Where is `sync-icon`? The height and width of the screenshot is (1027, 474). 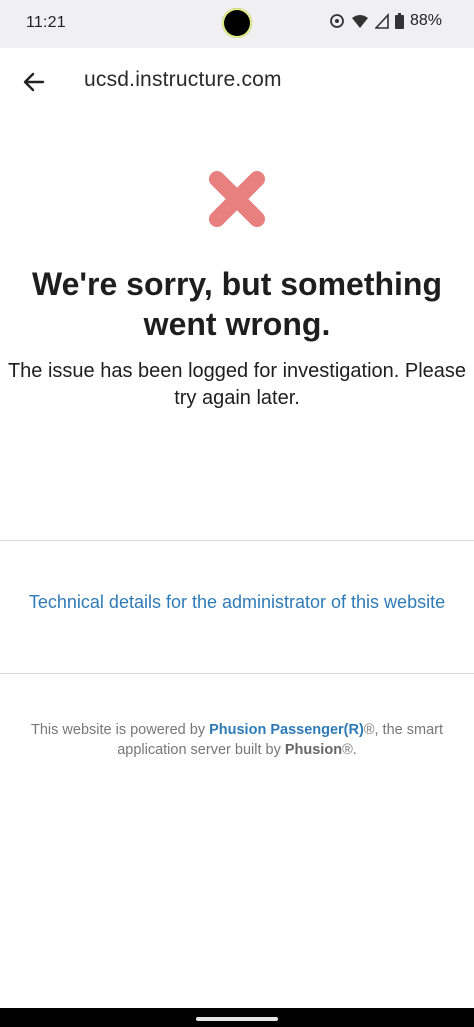 sync-icon is located at coordinates (337, 21).